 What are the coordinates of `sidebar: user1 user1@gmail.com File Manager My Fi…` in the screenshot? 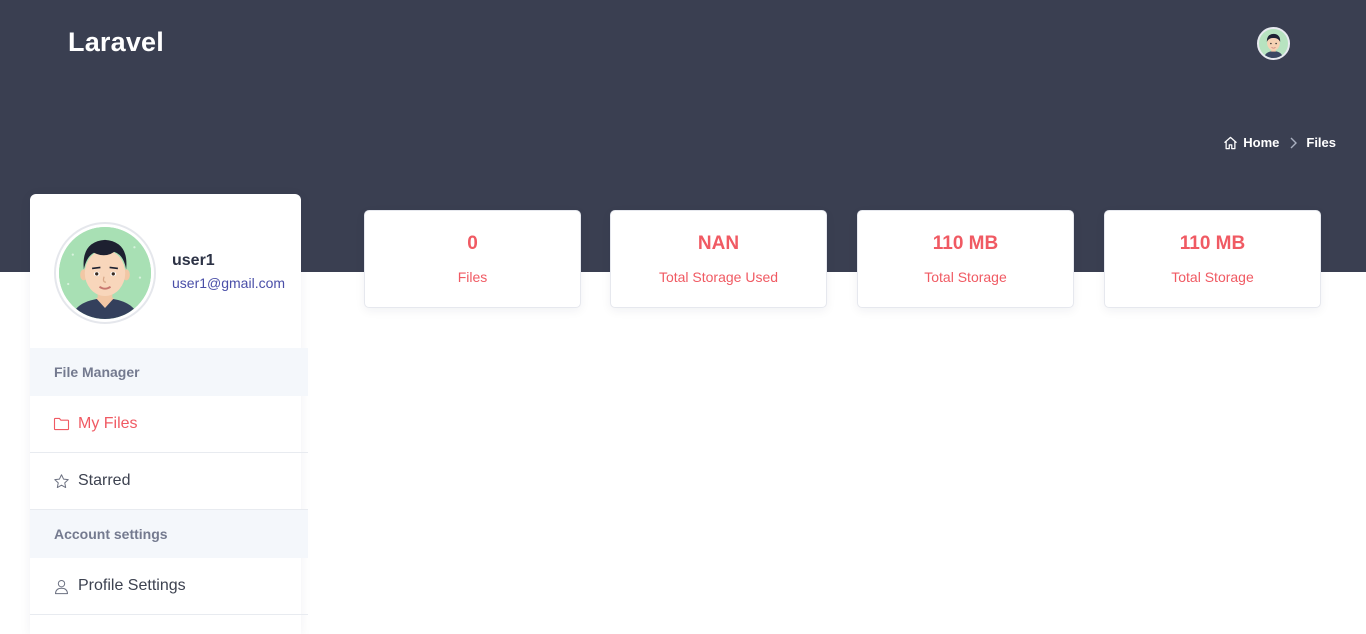 It's located at (169, 414).